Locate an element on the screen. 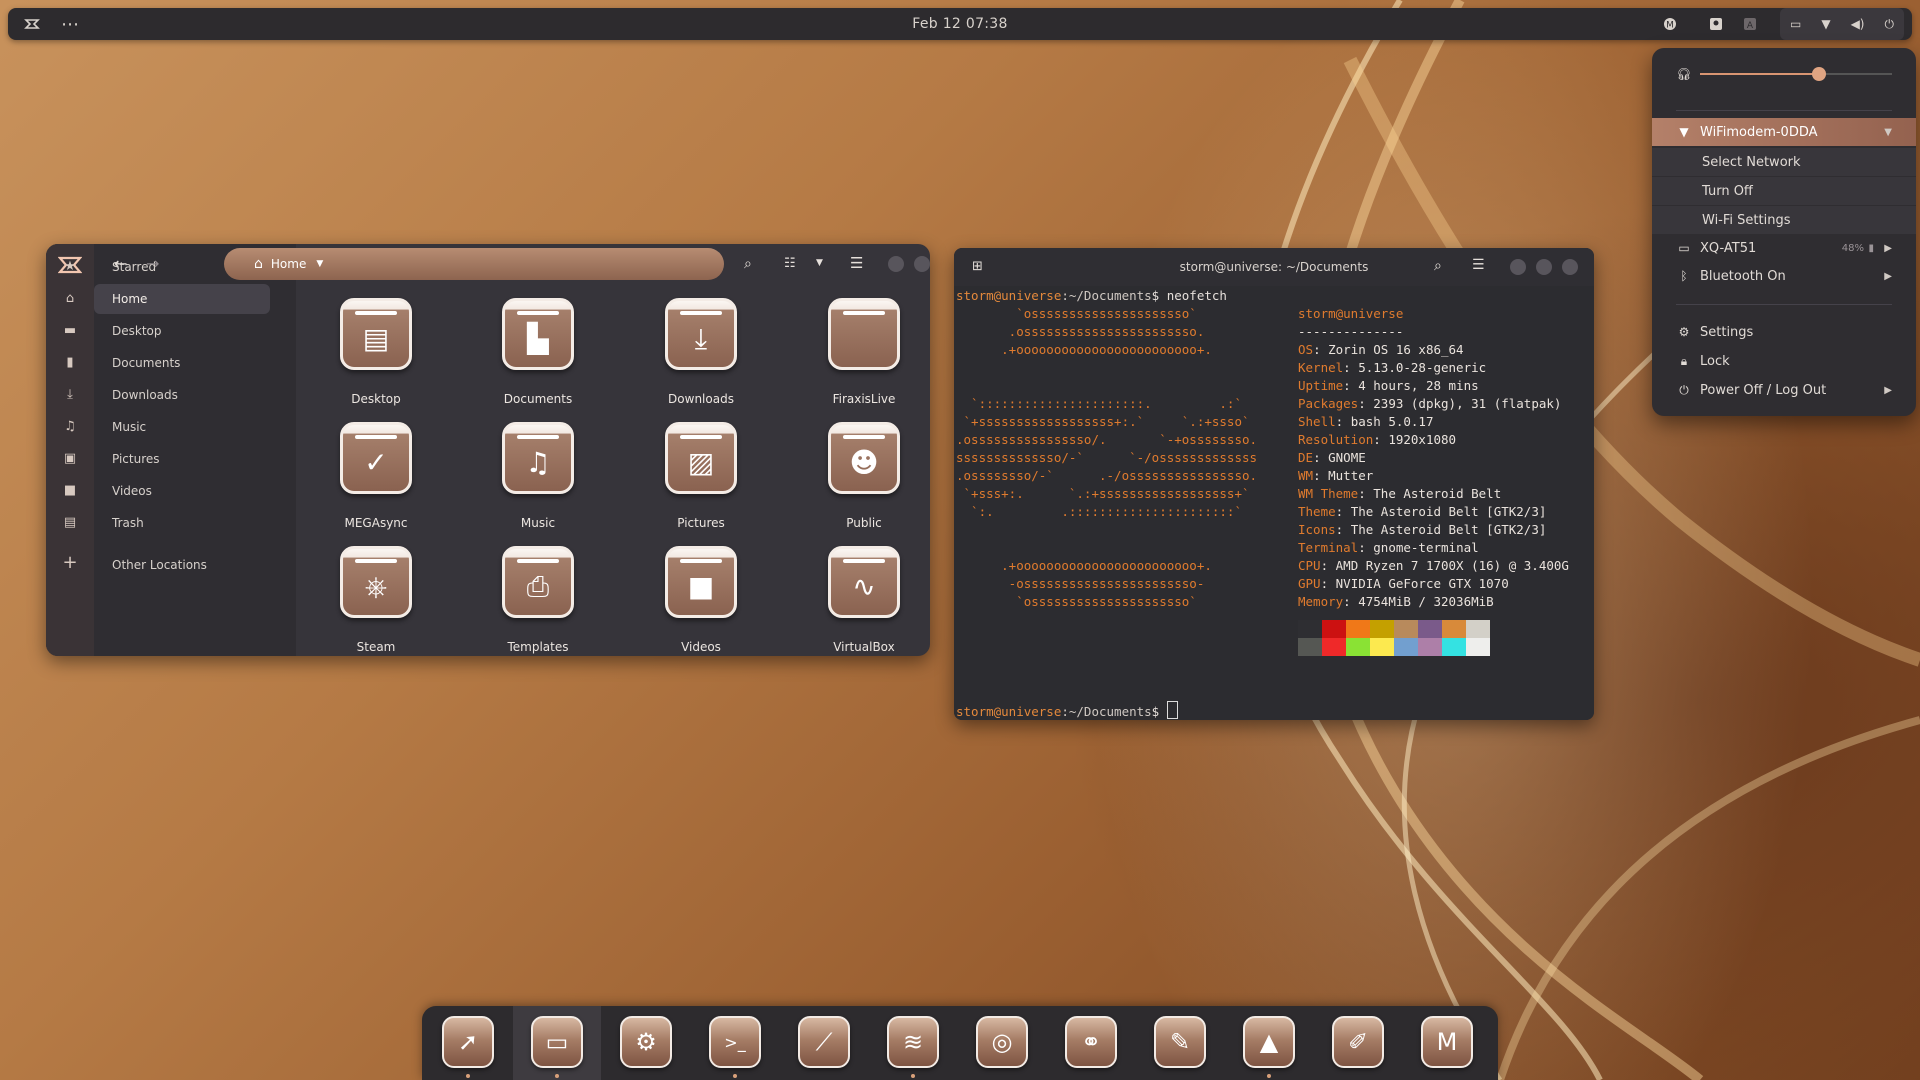 Image resolution: width=1920 pixels, height=1080 pixels. folder-item: ✓ MEGAsync is located at coordinates (376, 482).